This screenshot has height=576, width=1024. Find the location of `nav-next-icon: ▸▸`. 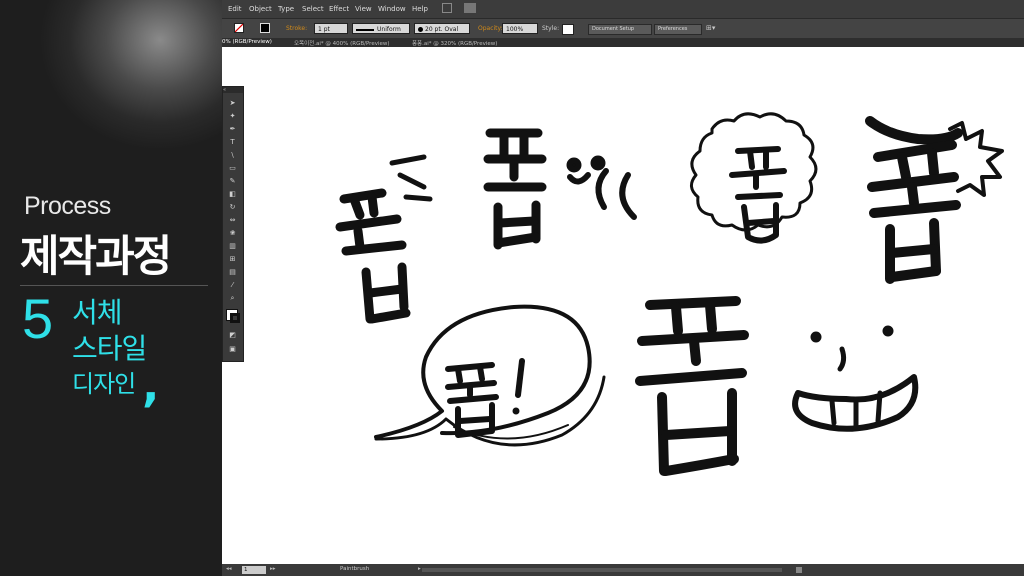

nav-next-icon: ▸▸ is located at coordinates (273, 569).